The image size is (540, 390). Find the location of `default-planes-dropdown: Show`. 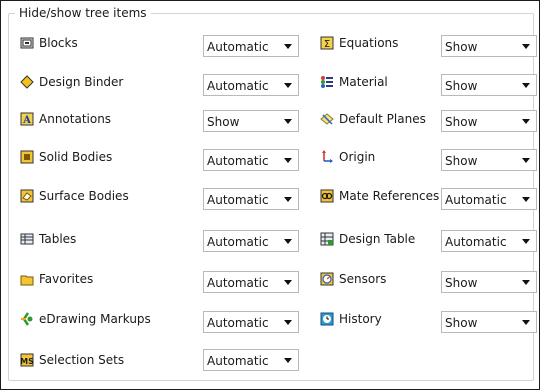

default-planes-dropdown: Show is located at coordinates (489, 121).